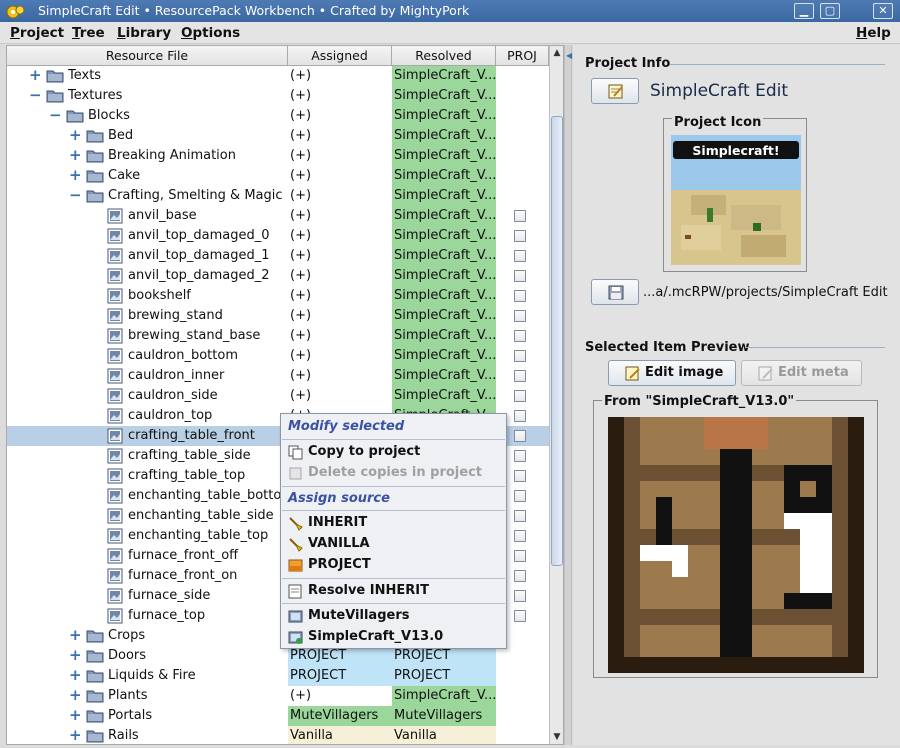 The height and width of the screenshot is (748, 900). Describe the element at coordinates (804, 11) in the screenshot. I see `minimize-button: ▁` at that location.